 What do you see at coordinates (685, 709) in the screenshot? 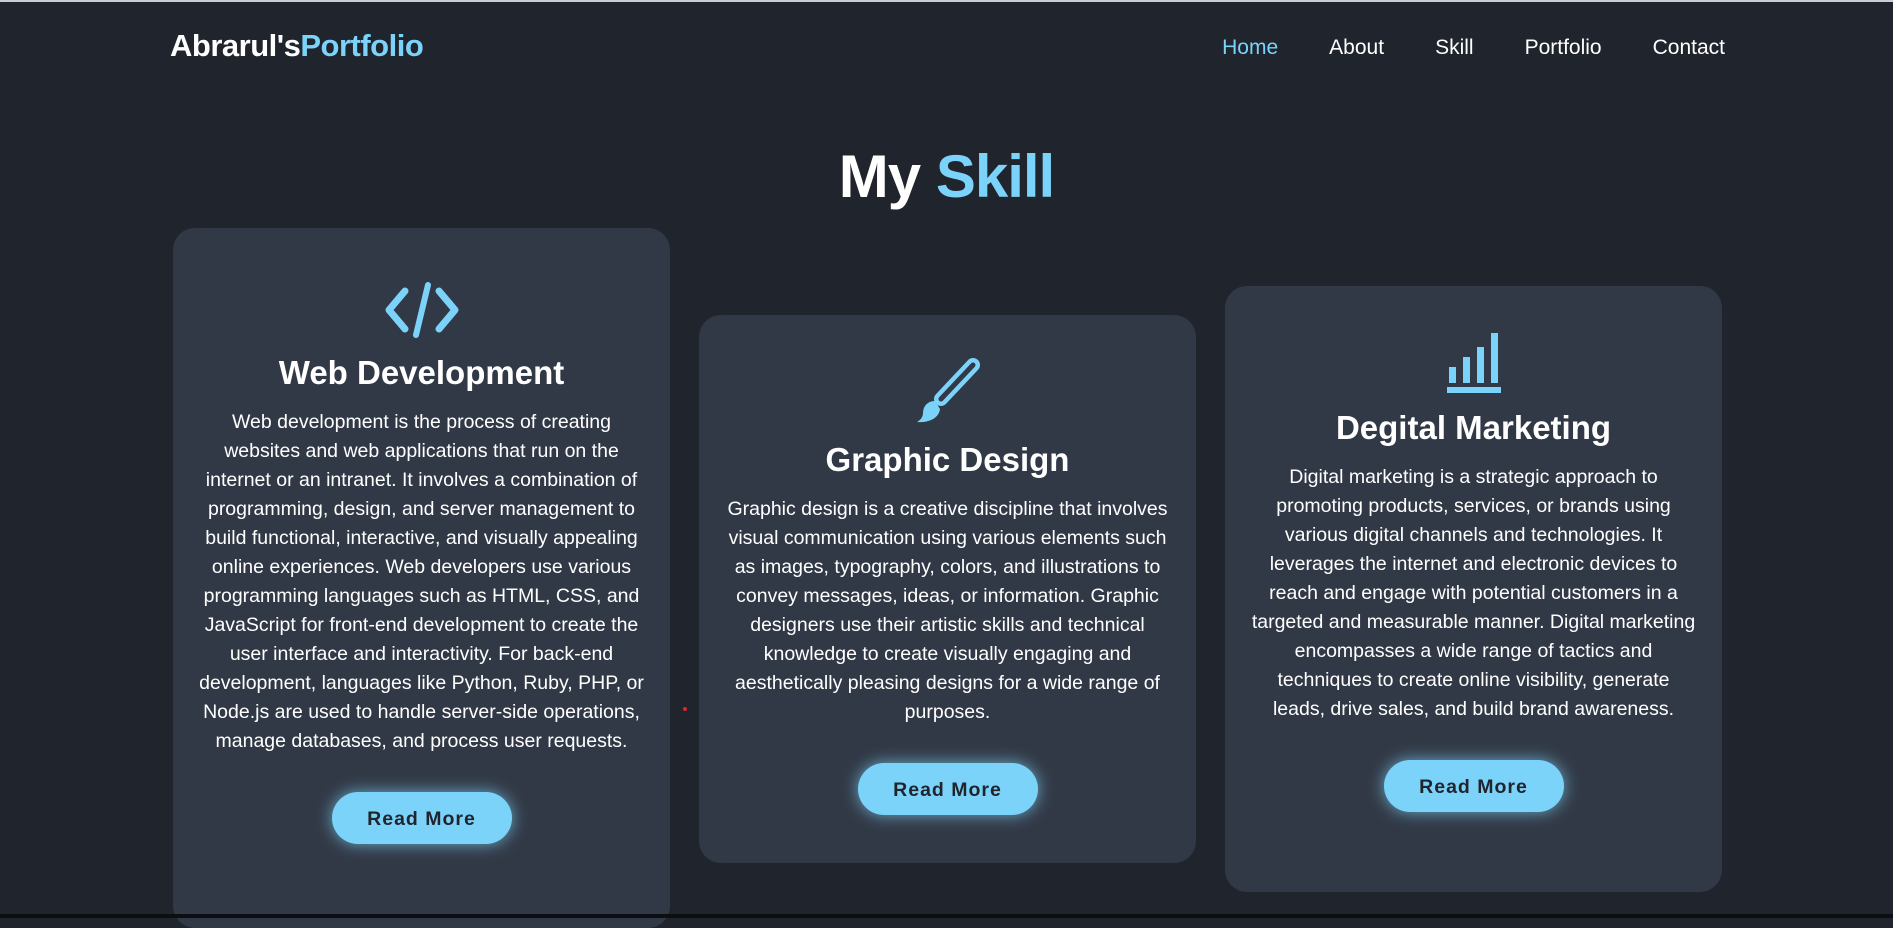
I see `cursor-dot` at bounding box center [685, 709].